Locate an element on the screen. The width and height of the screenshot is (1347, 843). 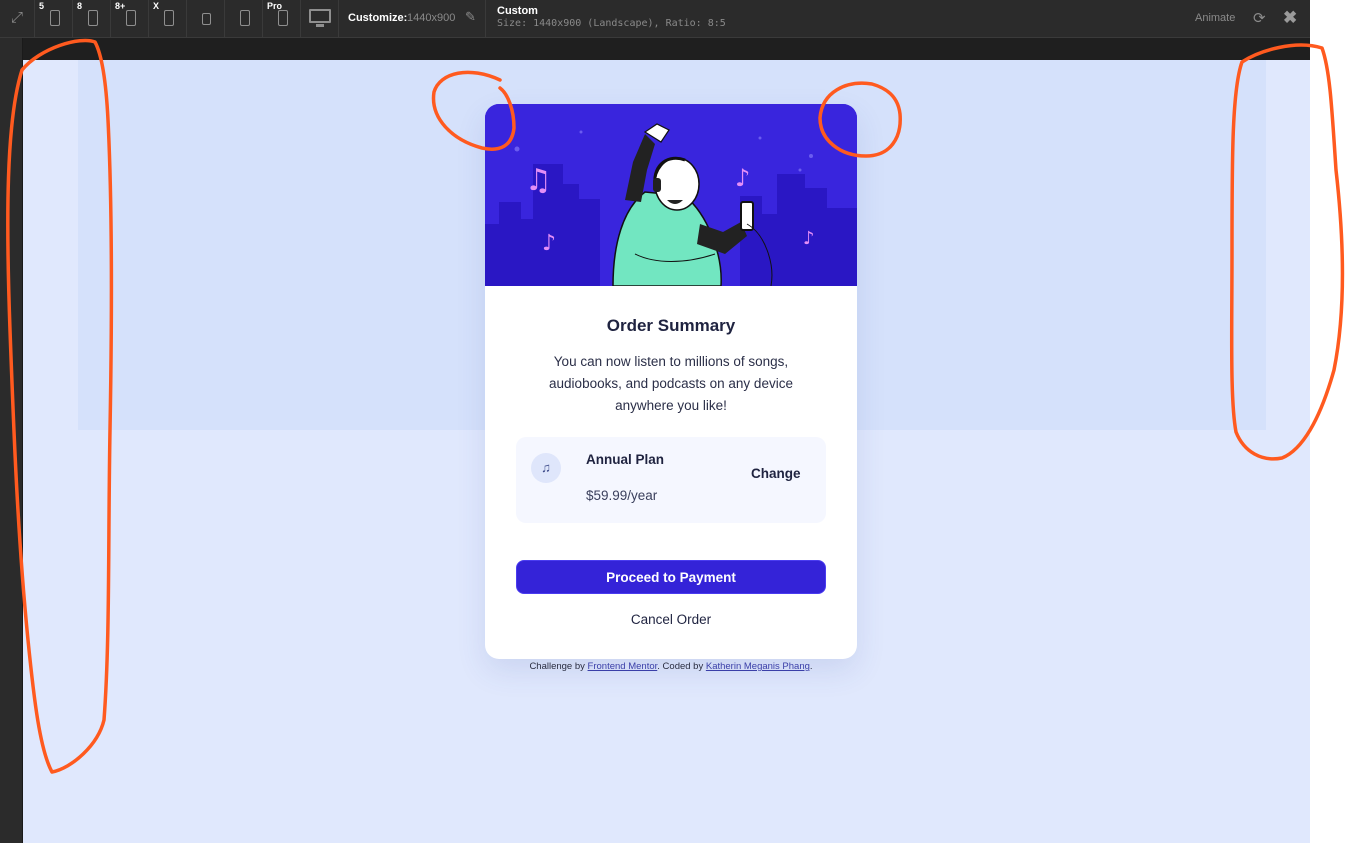
device-tag: 8+ is located at coordinates (120, 6).